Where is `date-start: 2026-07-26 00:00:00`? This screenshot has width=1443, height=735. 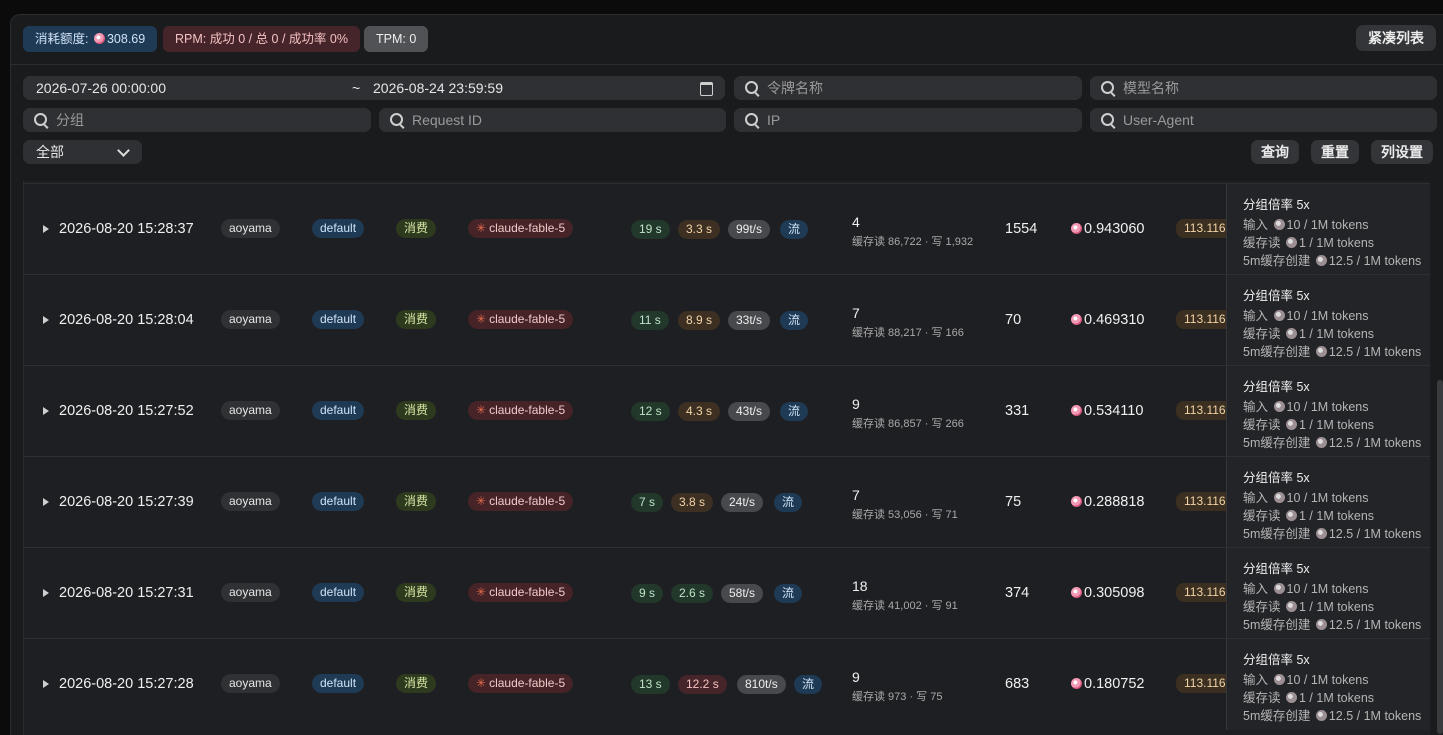 date-start: 2026-07-26 00:00:00 is located at coordinates (101, 88).